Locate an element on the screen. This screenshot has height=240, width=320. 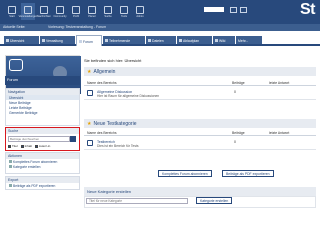
tab-label: Ablaufplan is located at coordinates (191, 40).